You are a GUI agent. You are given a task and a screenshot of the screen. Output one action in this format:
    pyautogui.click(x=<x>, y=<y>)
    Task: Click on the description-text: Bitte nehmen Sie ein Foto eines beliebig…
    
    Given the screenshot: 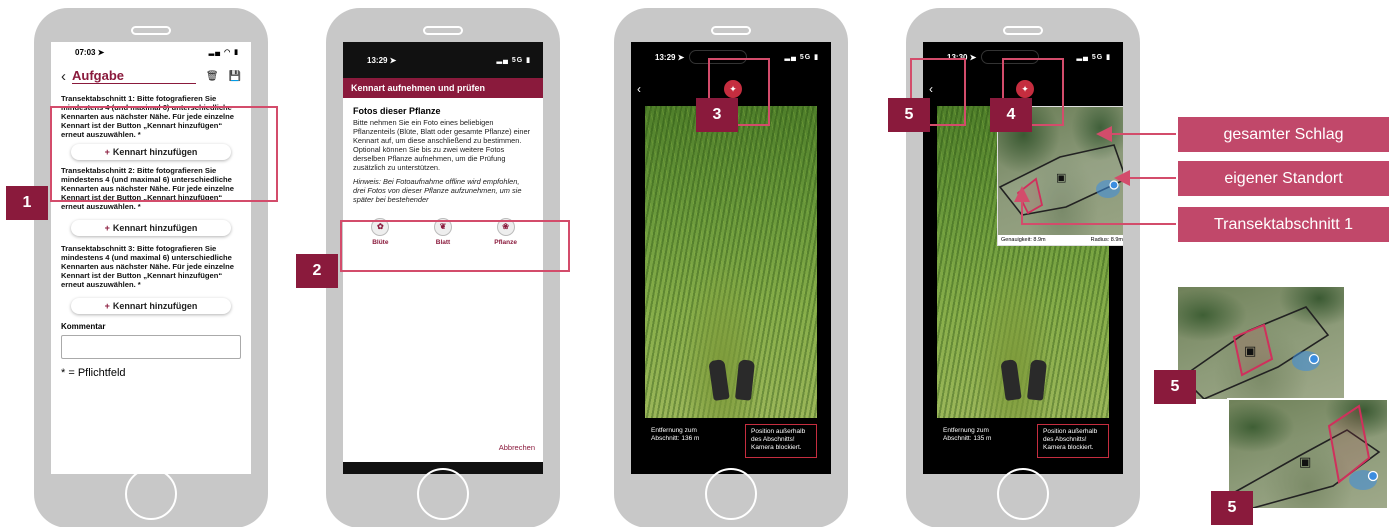 What is the action you would take?
    pyautogui.click(x=442, y=145)
    